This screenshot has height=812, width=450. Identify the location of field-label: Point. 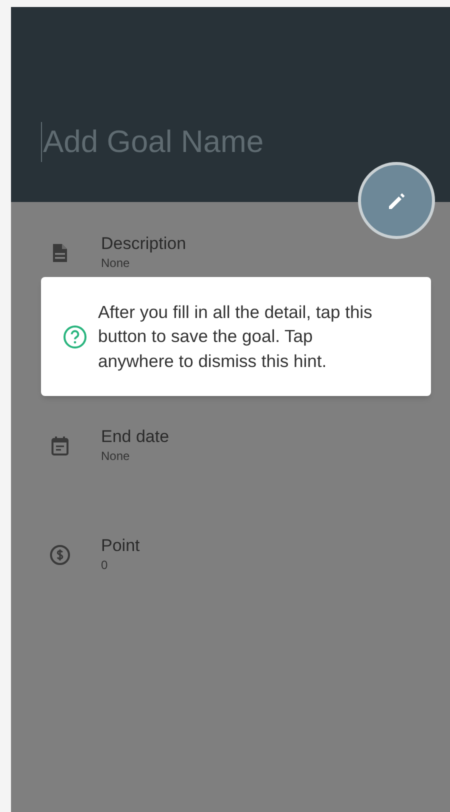
(120, 546).